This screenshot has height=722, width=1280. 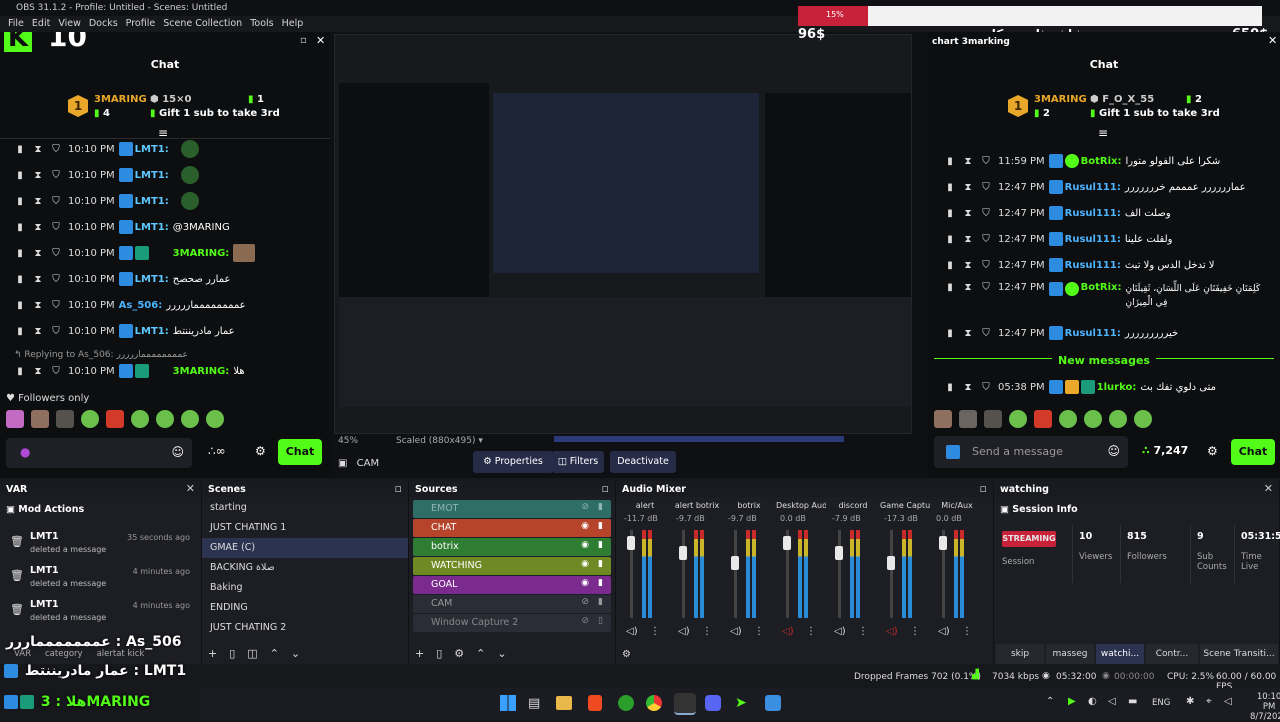 What do you see at coordinates (303, 40) in the screenshot?
I see `float-dock-icon: ▫` at bounding box center [303, 40].